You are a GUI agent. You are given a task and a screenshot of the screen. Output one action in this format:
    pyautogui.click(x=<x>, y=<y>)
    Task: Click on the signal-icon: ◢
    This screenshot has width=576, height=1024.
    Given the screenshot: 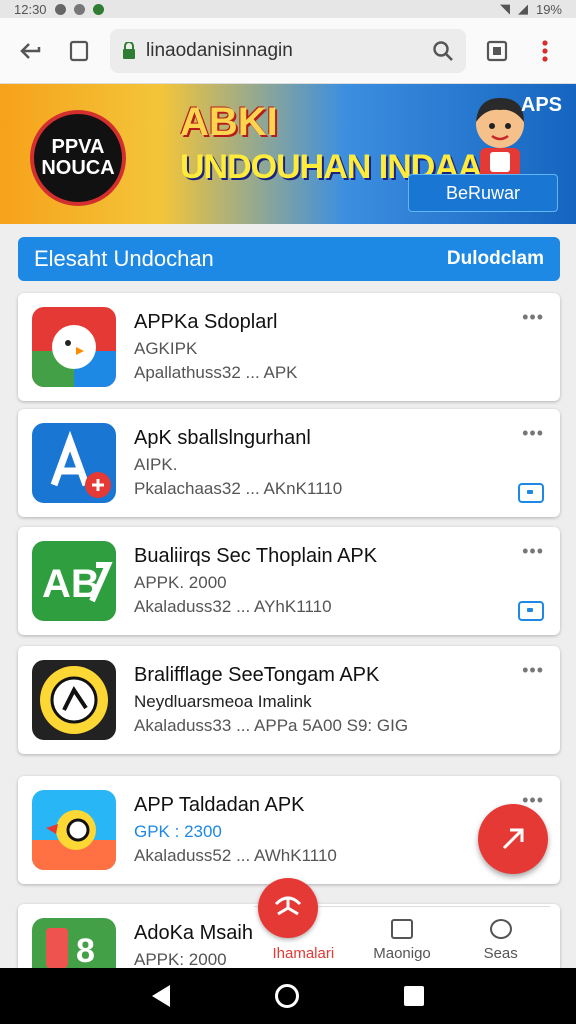 What is the action you would take?
    pyautogui.click(x=522, y=8)
    